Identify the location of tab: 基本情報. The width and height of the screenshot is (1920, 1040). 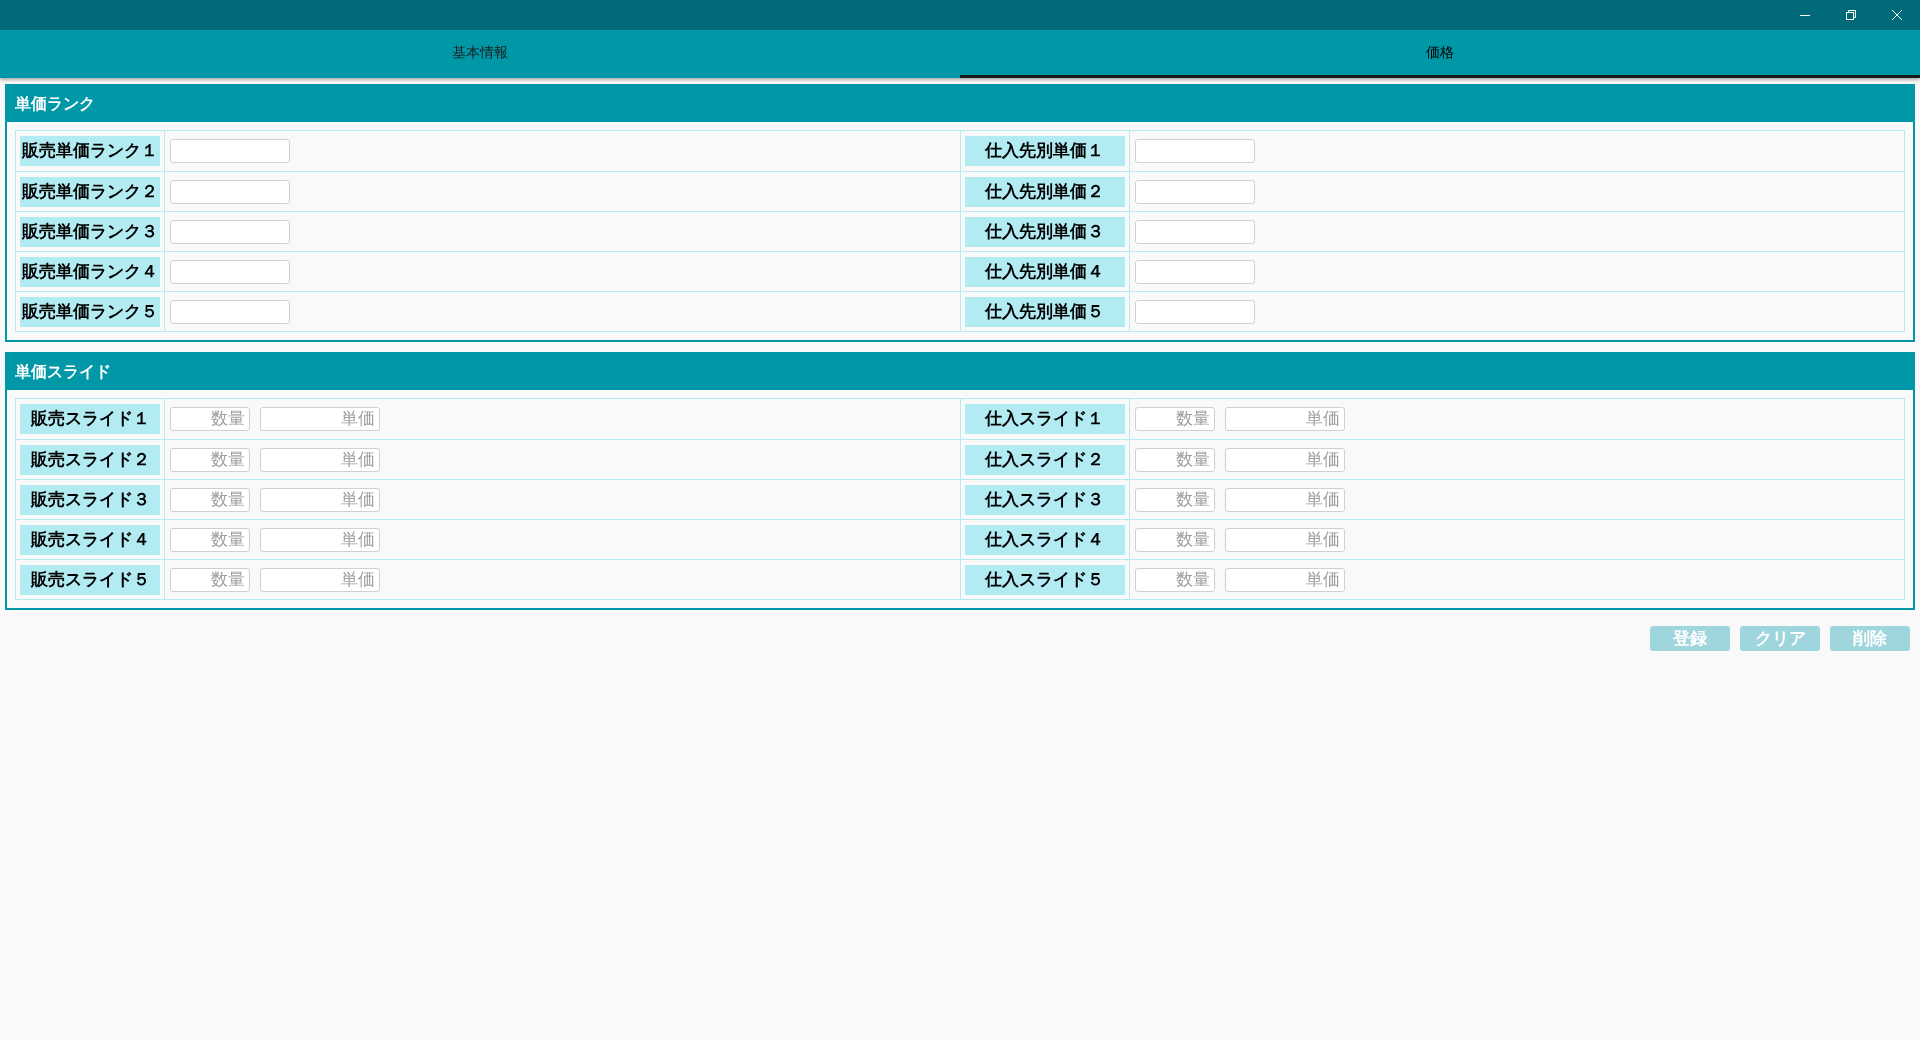
(480, 54).